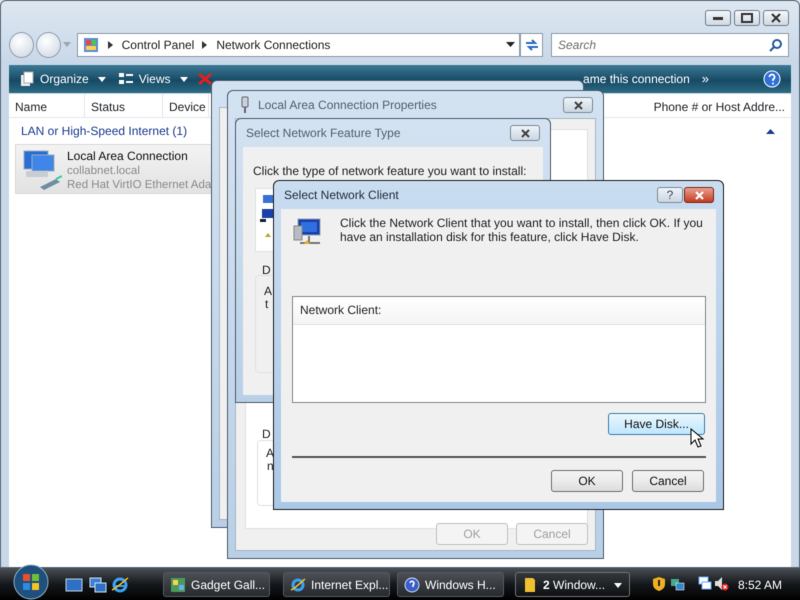 This screenshot has width=800, height=600. What do you see at coordinates (178, 584) in the screenshot?
I see `gadget-icon` at bounding box center [178, 584].